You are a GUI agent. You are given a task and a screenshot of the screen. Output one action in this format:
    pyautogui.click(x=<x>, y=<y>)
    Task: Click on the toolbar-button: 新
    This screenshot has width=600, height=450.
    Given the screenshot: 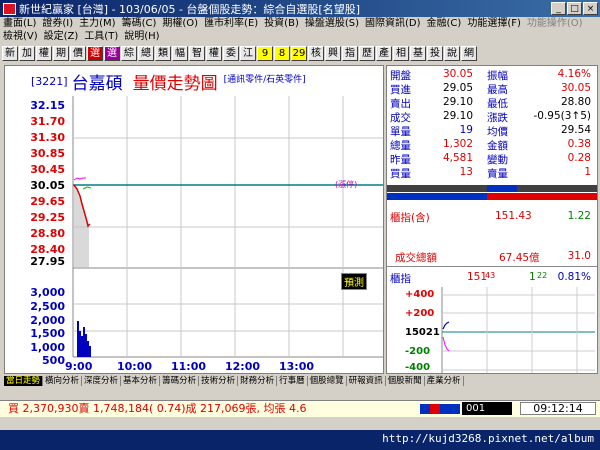 What is the action you would take?
    pyautogui.click(x=10, y=53)
    